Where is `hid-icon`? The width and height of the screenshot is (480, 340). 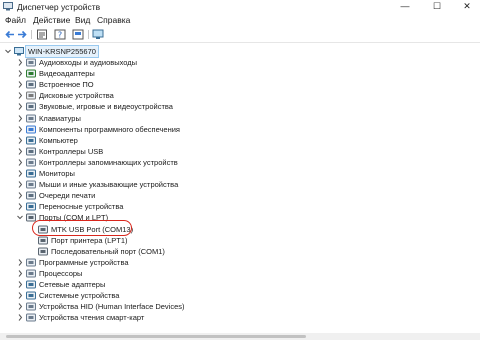 hid-icon is located at coordinates (31, 306).